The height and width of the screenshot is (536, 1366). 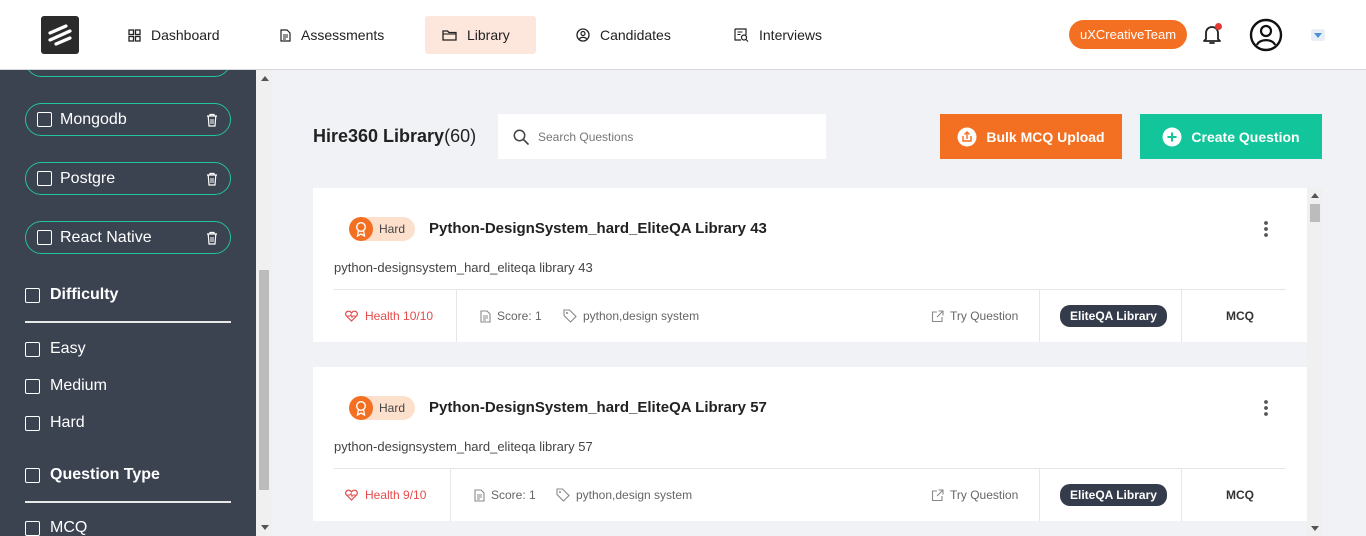 I want to click on nav-candidates: Candidates, so click(x=623, y=35).